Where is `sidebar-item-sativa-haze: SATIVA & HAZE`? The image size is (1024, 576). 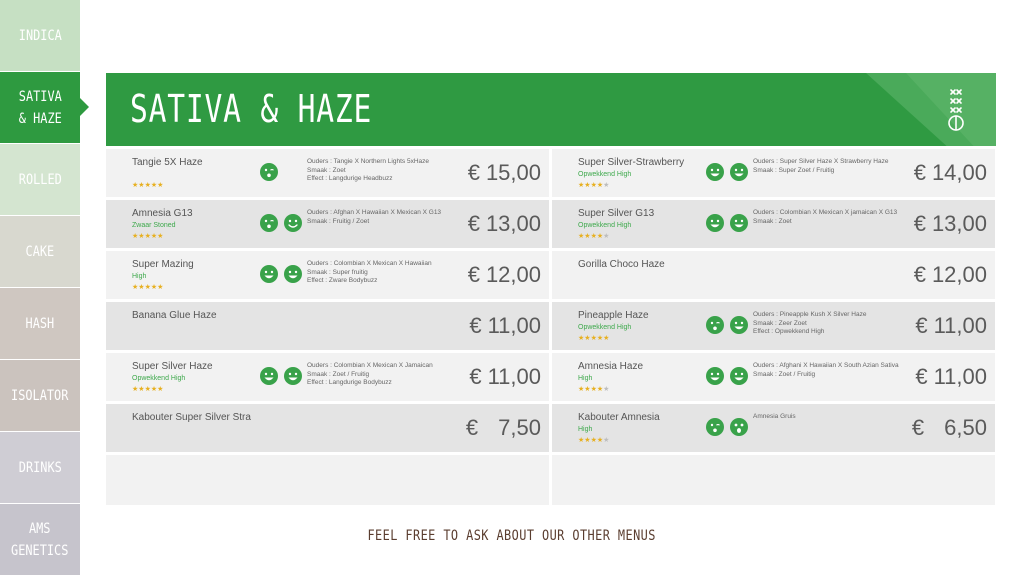 sidebar-item-sativa-haze: SATIVA & HAZE is located at coordinates (44, 107).